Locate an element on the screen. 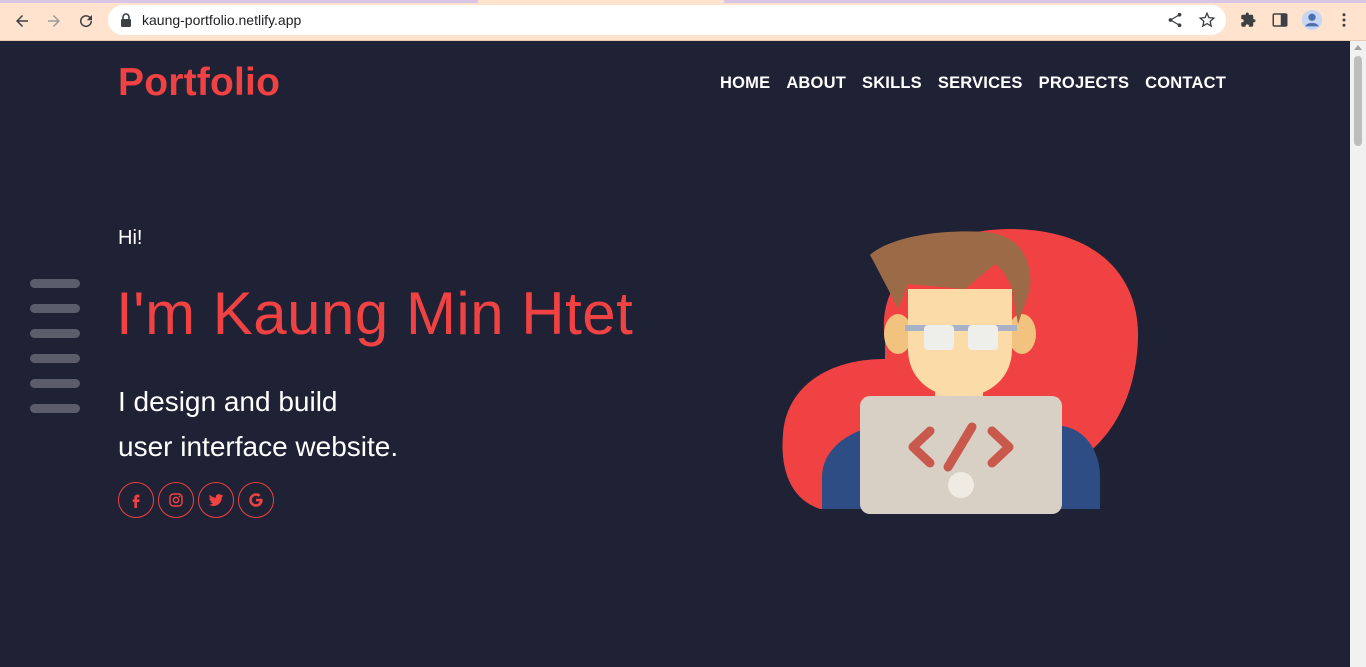 This screenshot has width=1366, height=667. nav-about: ABOUT is located at coordinates (816, 83).